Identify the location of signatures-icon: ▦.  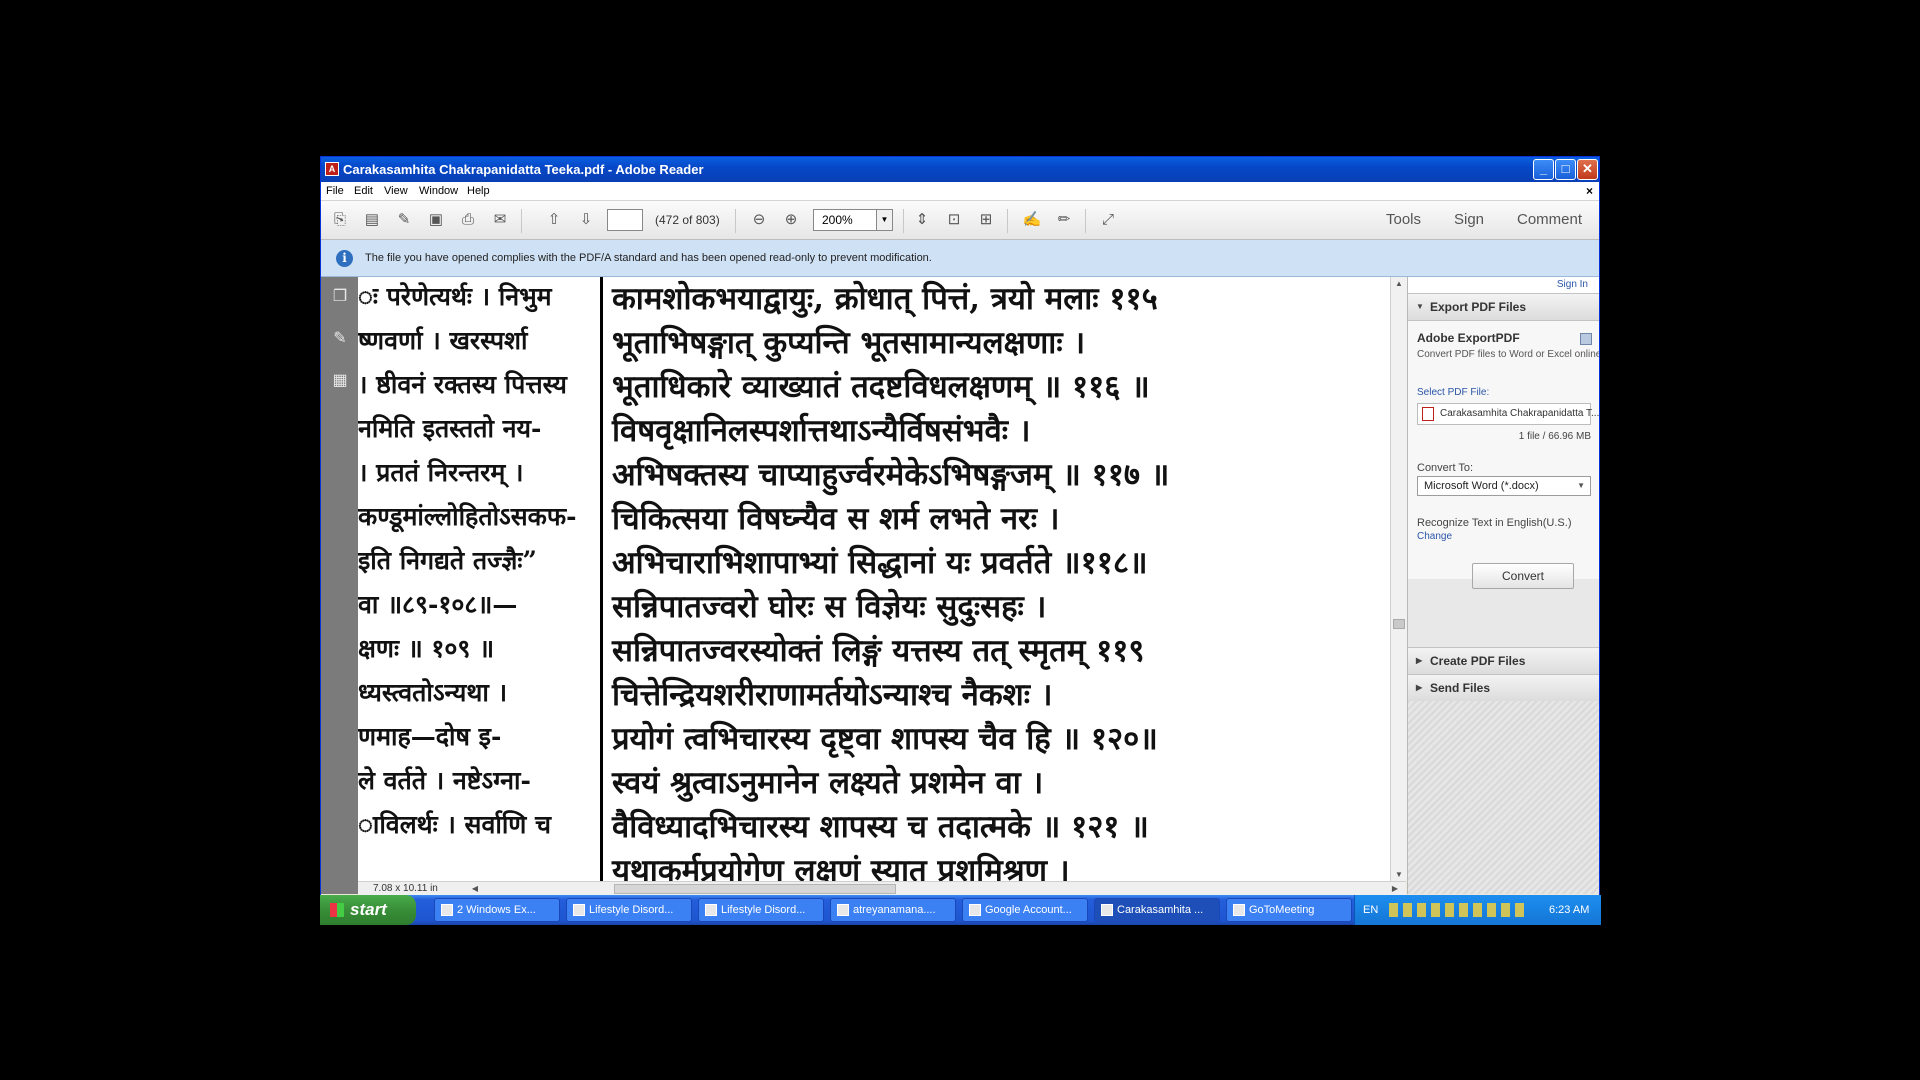
(340, 381).